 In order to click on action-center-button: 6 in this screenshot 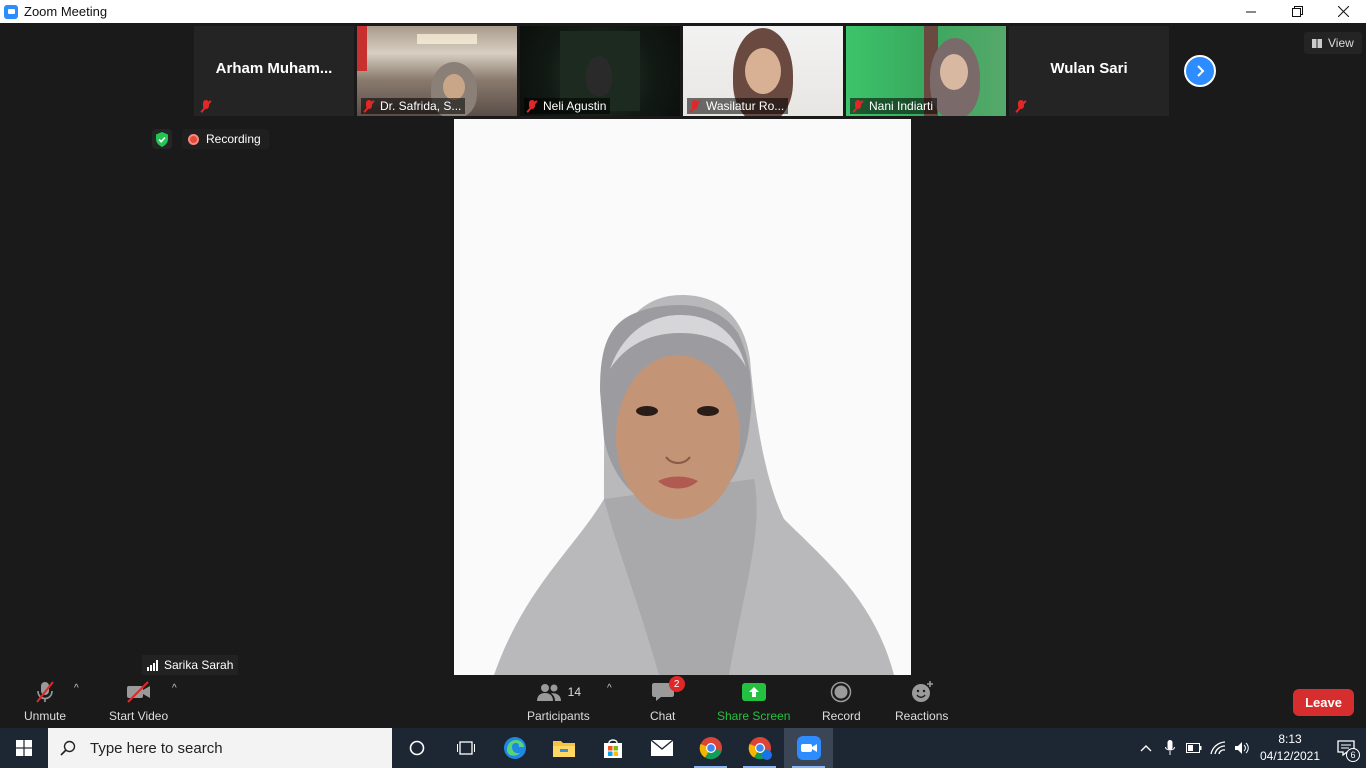, I will do `click(1346, 748)`.